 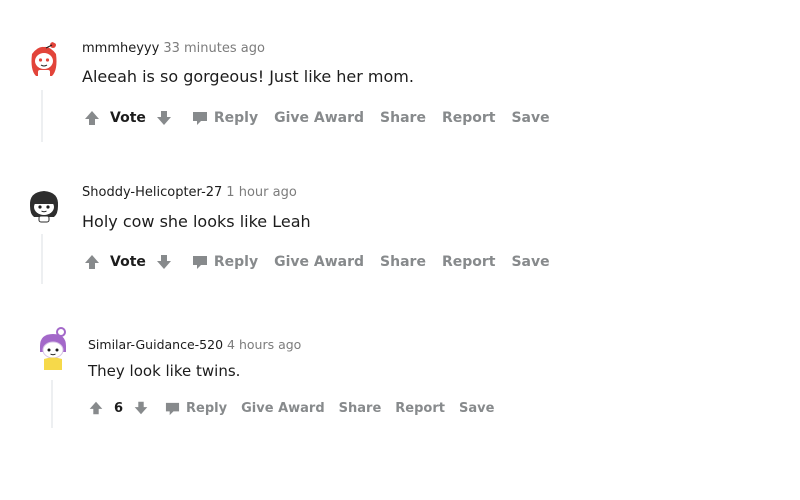 What do you see at coordinates (196, 221) in the screenshot?
I see `comment-body: Holy cow she looks like Leah` at bounding box center [196, 221].